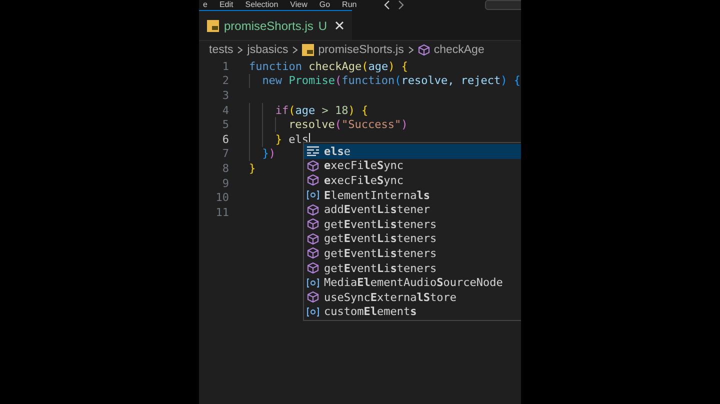 This screenshot has width=720, height=404. What do you see at coordinates (225, 168) in the screenshot?
I see `line-number: 8` at bounding box center [225, 168].